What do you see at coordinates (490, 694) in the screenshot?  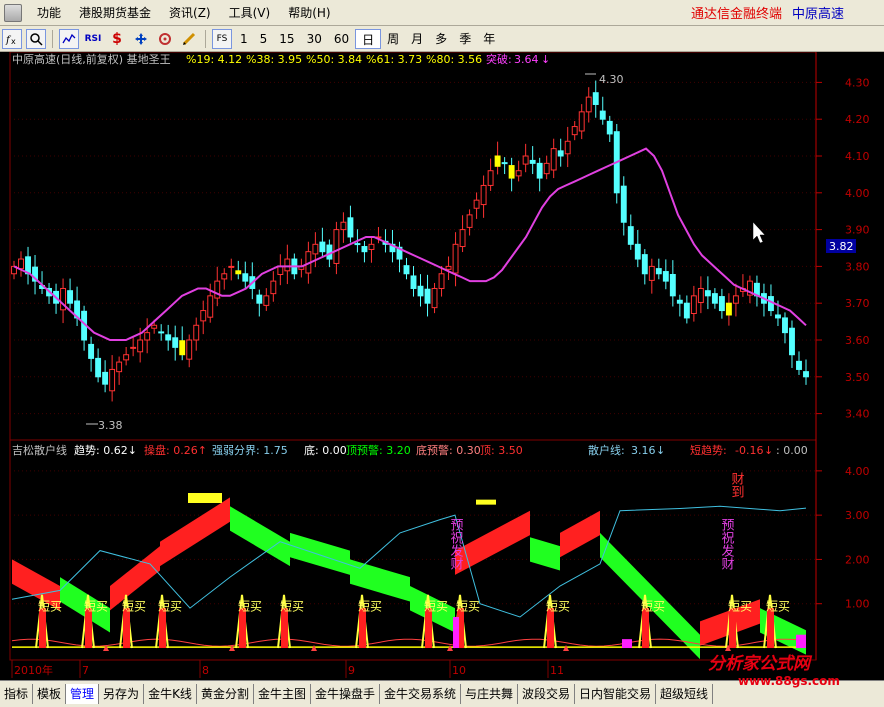 I see `tab-dance-with-dealer: 与庄共舞` at bounding box center [490, 694].